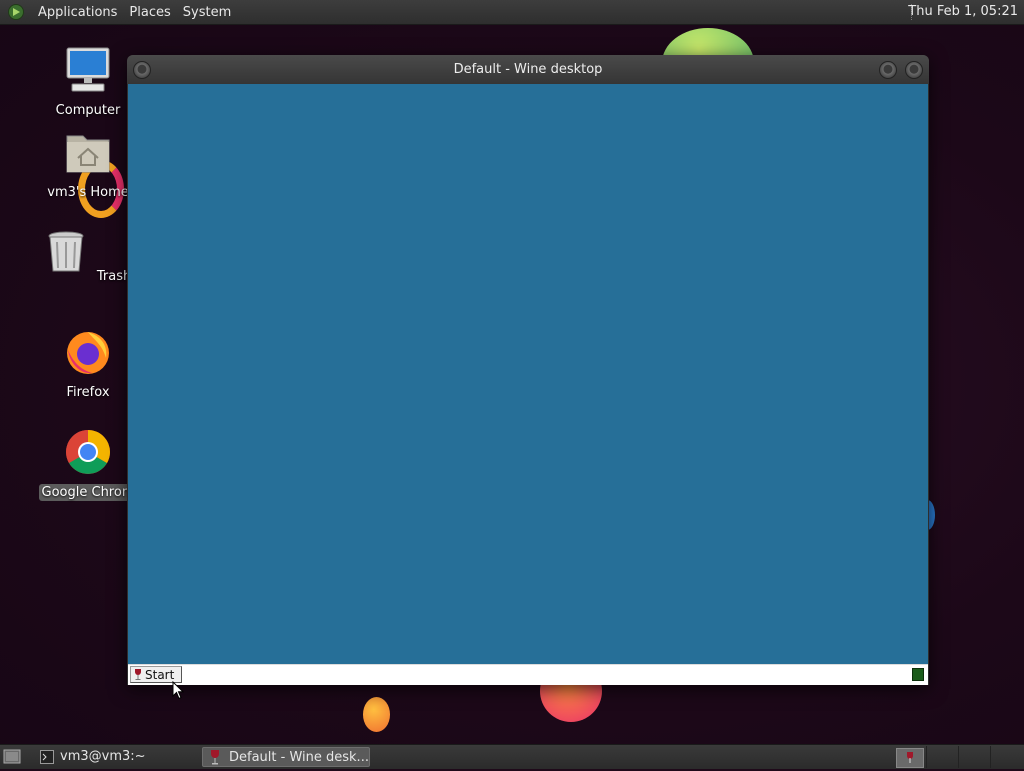 The image size is (1024, 771). I want to click on window-titlebar: Default - Wine desktop, so click(528, 69).